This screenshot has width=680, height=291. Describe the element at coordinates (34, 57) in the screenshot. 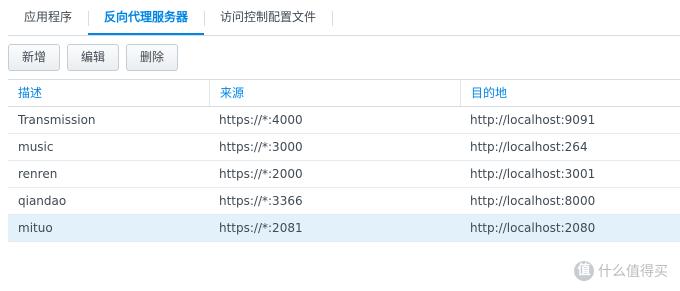

I see `create-button: 新增` at that location.